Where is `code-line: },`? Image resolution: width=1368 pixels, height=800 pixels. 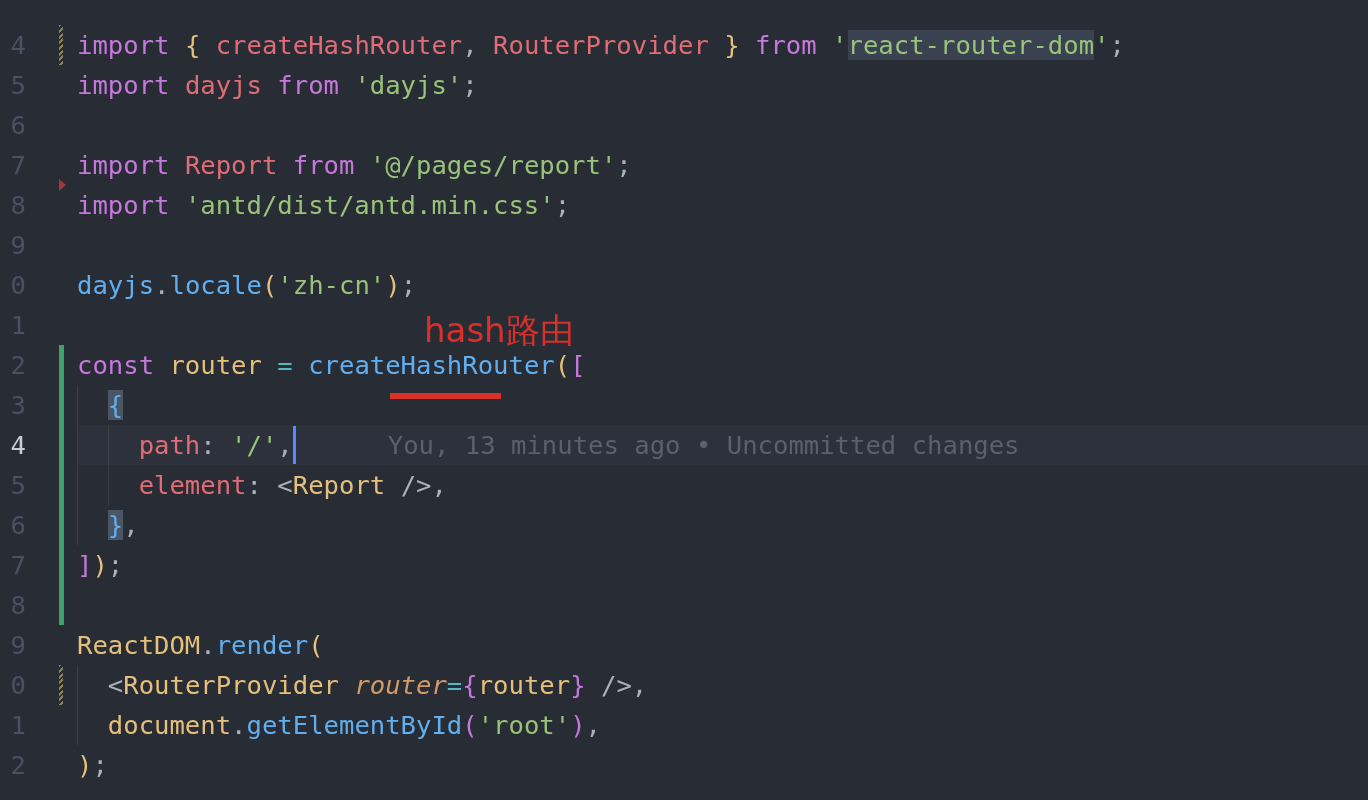
code-line: }, is located at coordinates (122, 525).